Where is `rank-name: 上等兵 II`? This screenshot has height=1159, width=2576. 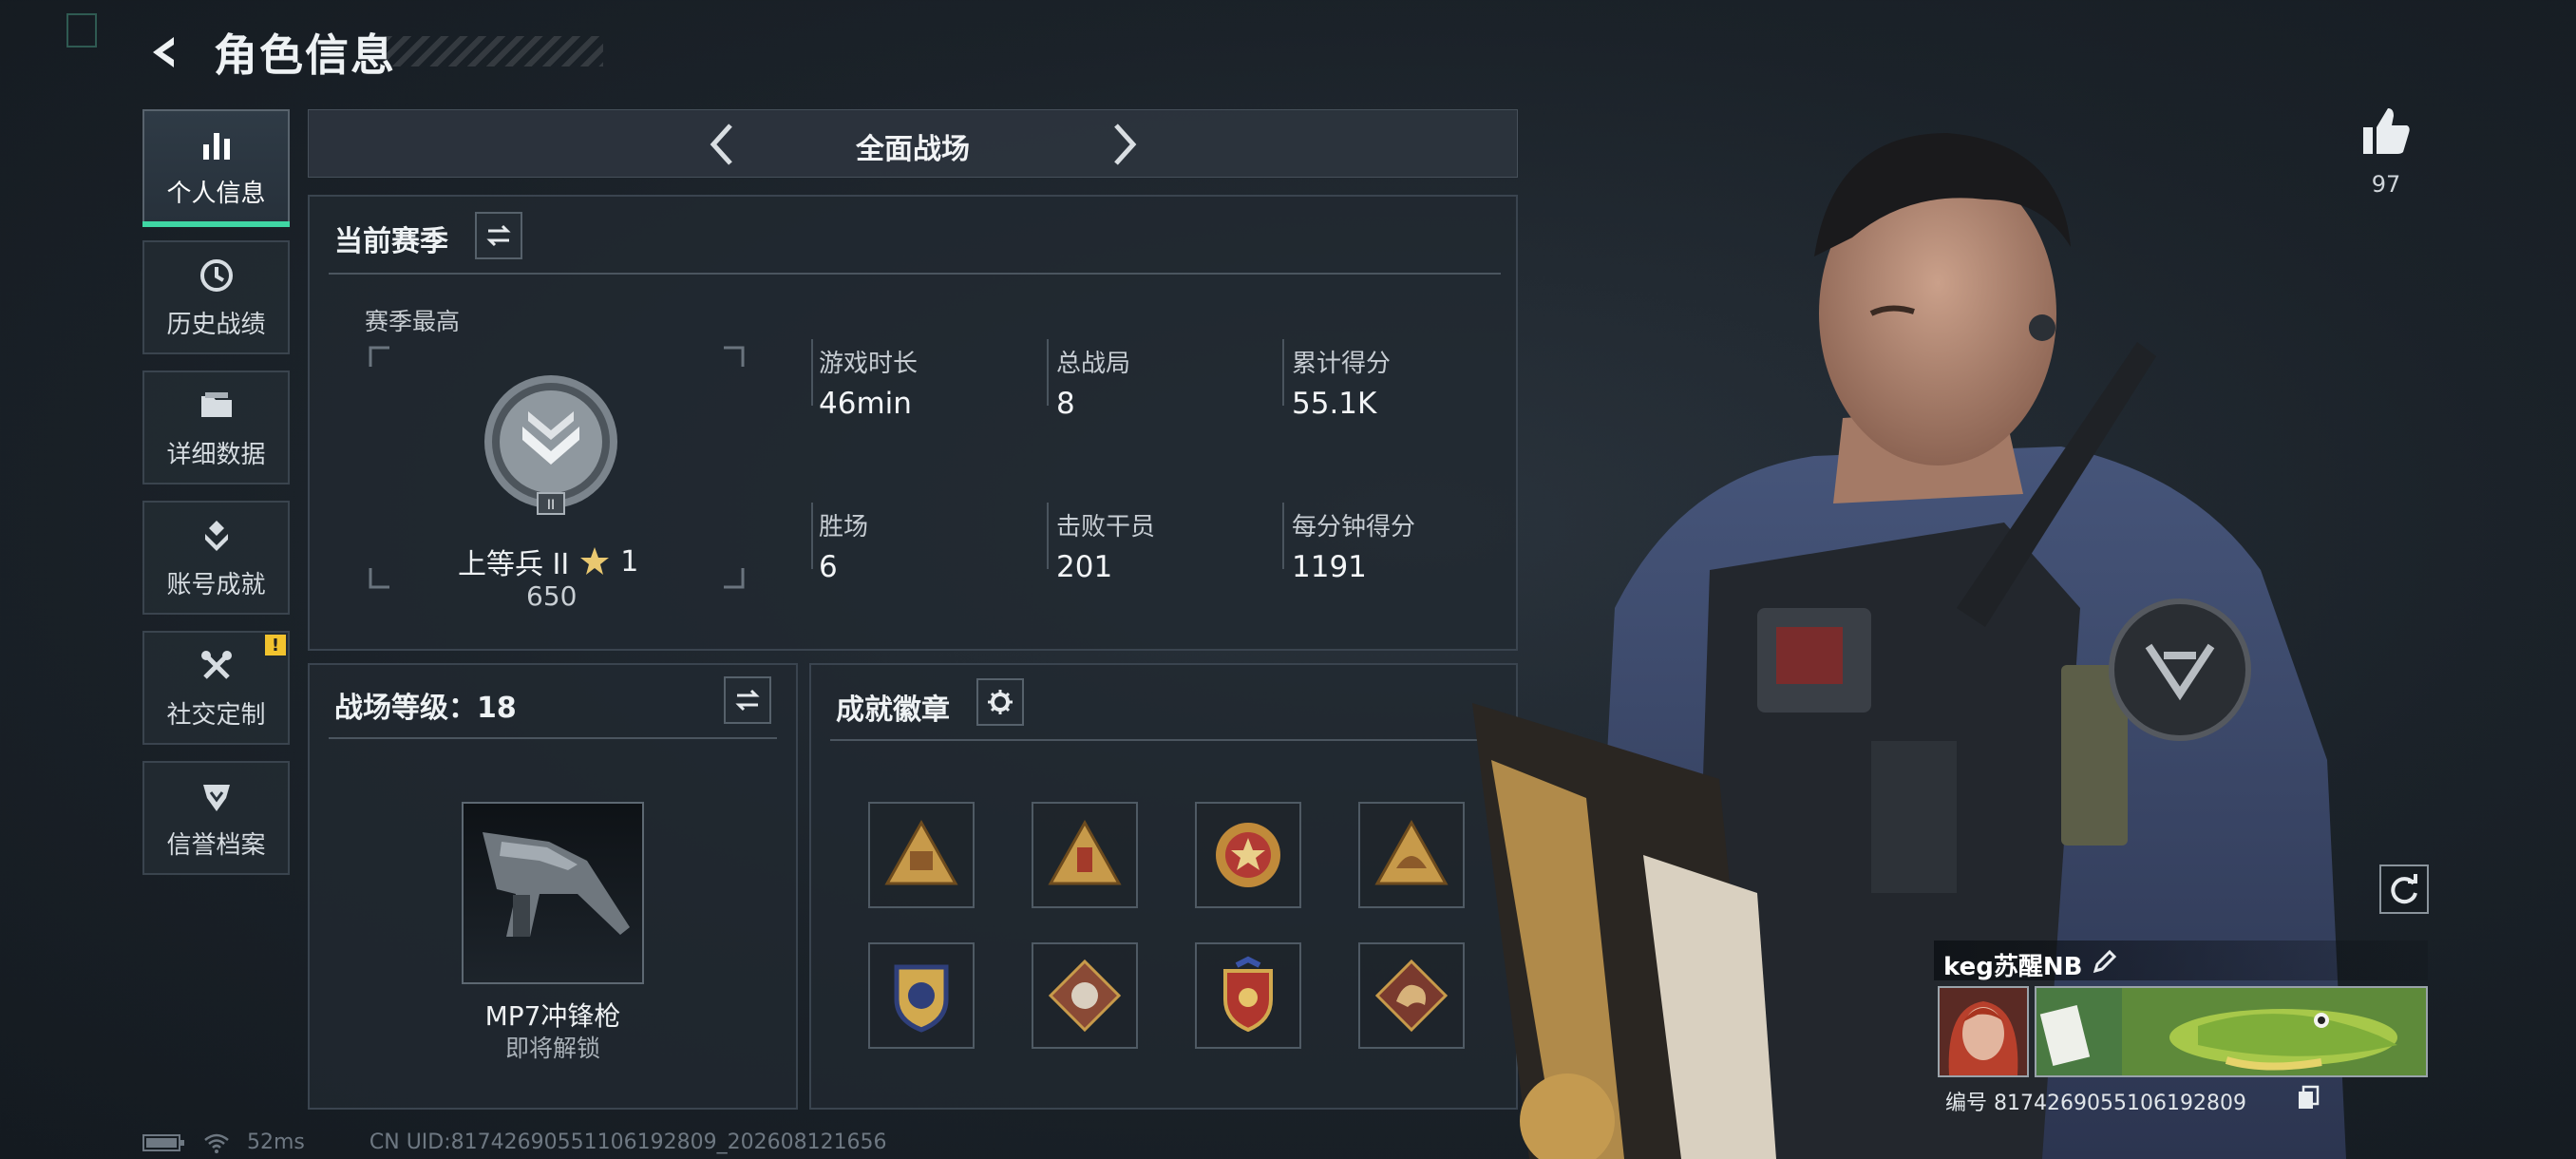 rank-name: 上等兵 II is located at coordinates (514, 564).